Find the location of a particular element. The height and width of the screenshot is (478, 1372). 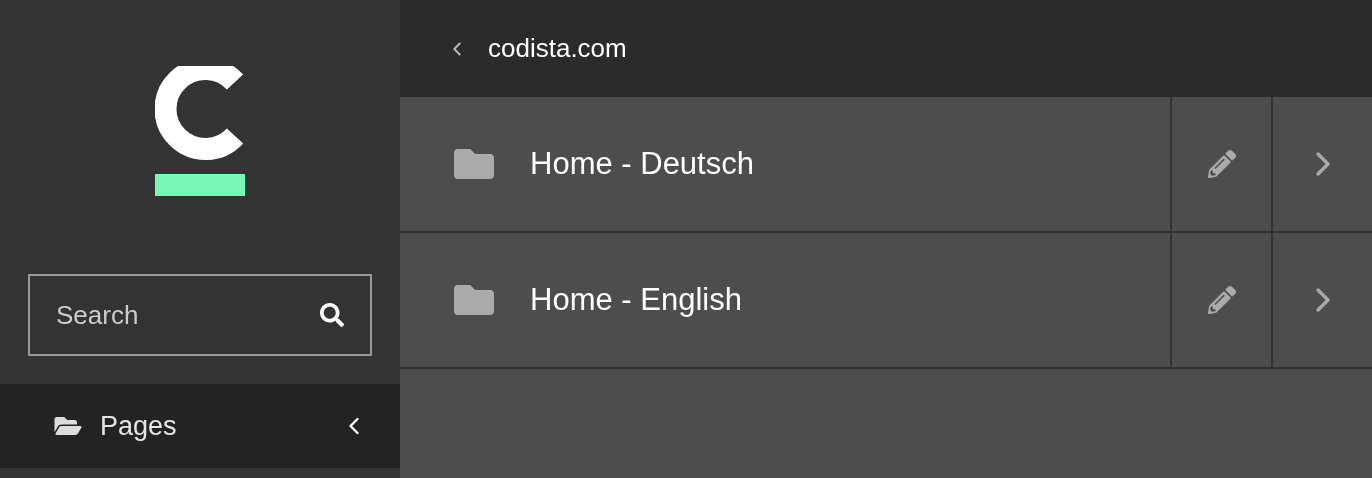

page-title: Home - Deutsch is located at coordinates (642, 163).